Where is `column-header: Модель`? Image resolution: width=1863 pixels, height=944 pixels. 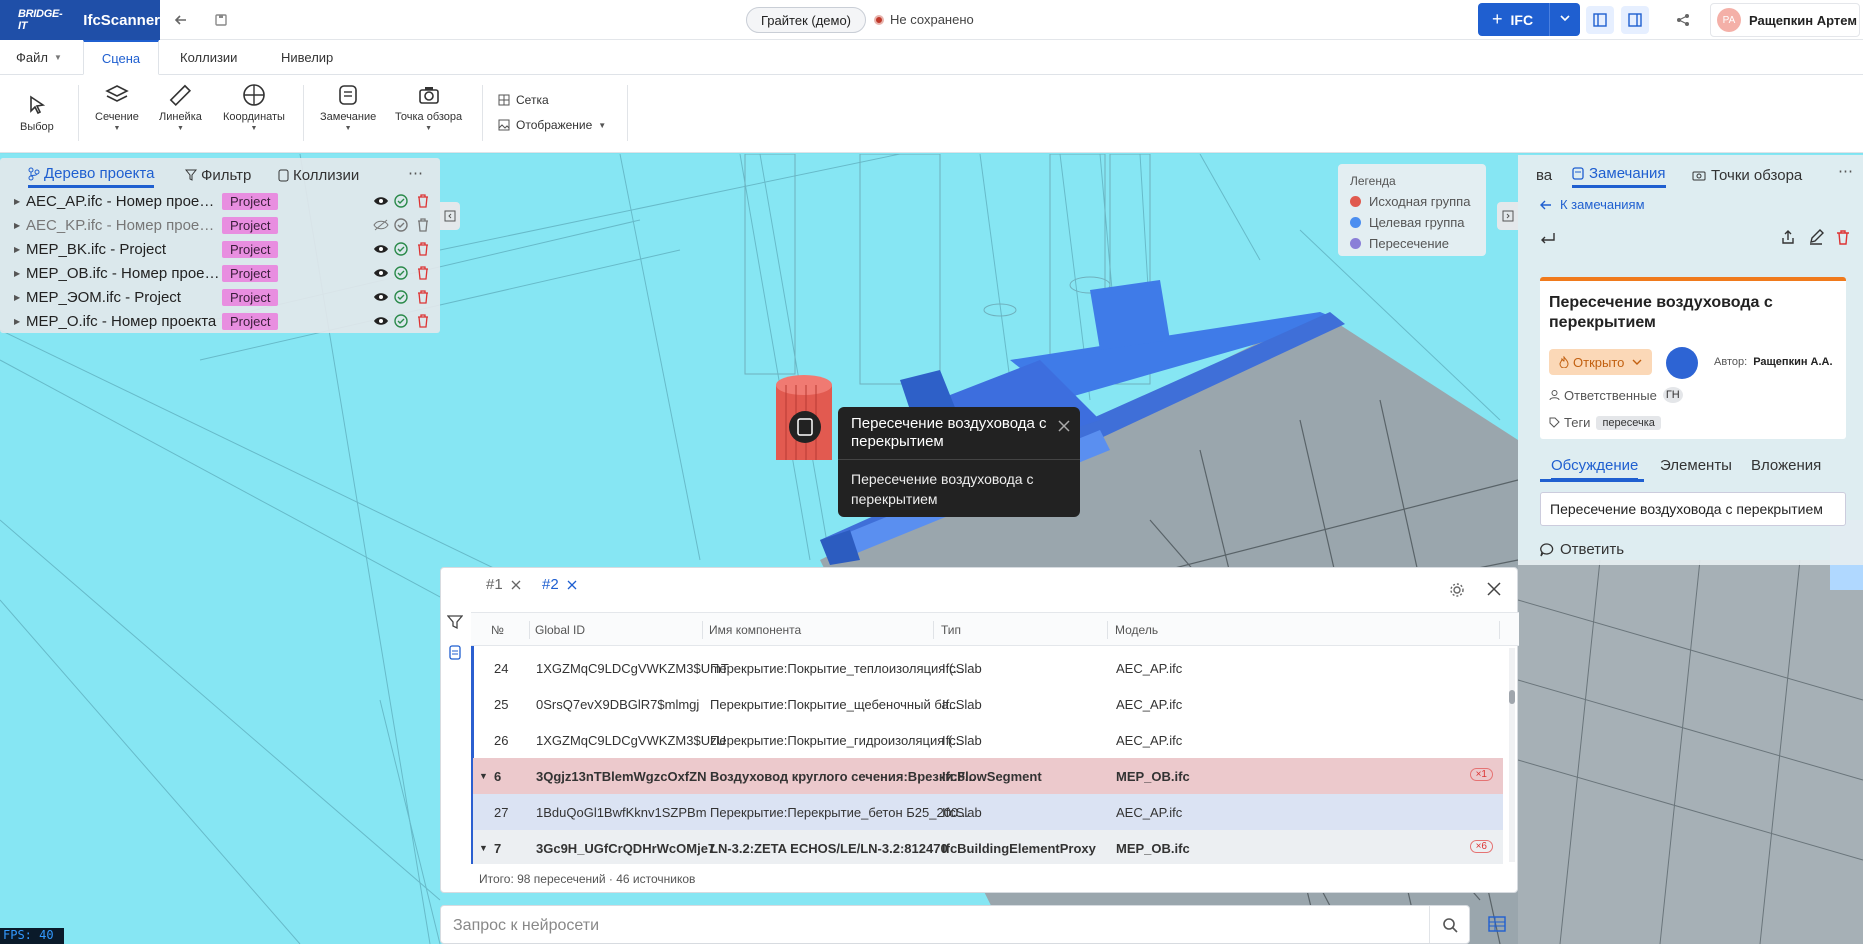 column-header: Модель is located at coordinates (1136, 630).